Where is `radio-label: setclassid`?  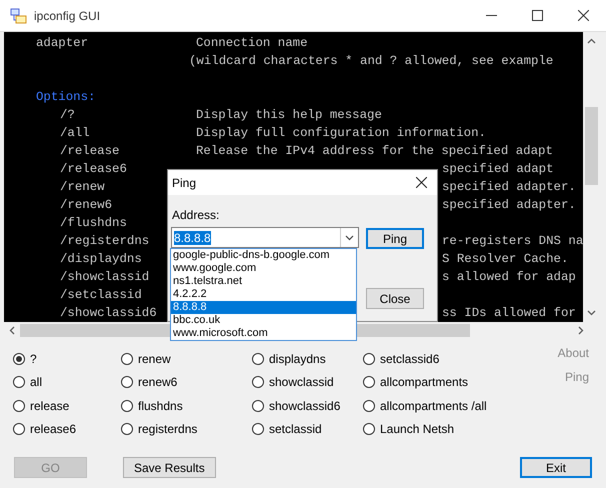
radio-label: setclassid is located at coordinates (295, 429).